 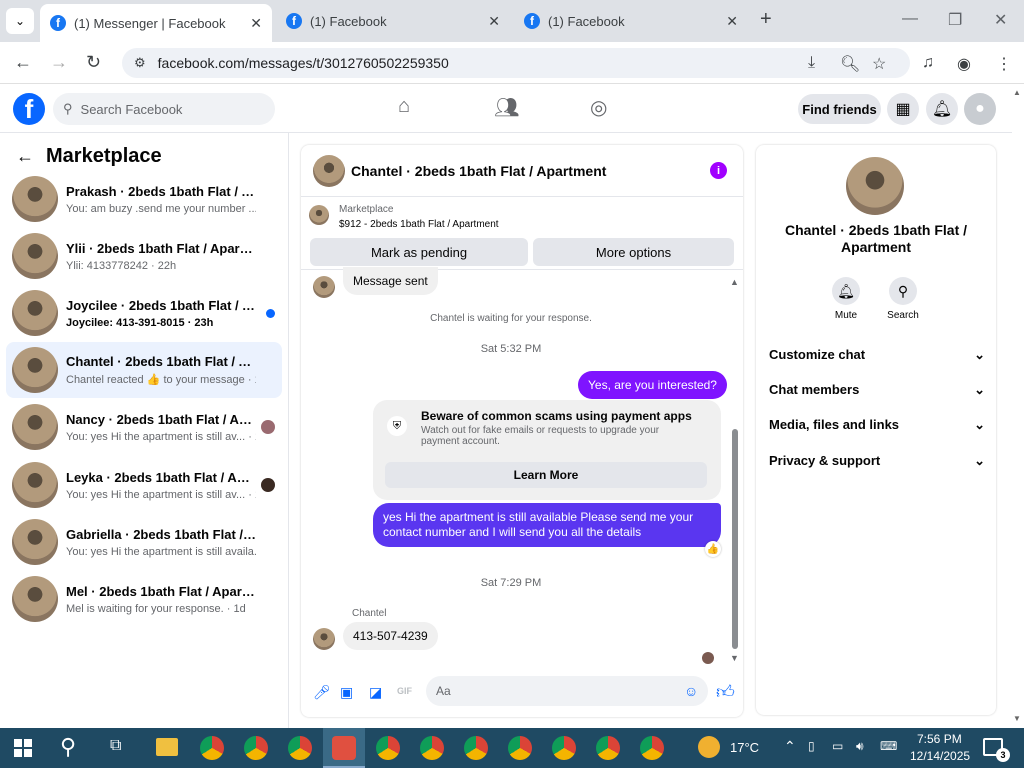 What do you see at coordinates (598, 107) in the screenshot?
I see `groups-icon: ◎` at bounding box center [598, 107].